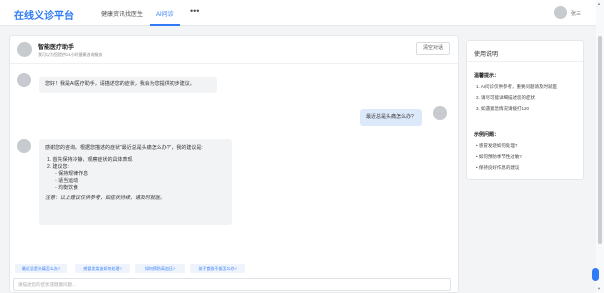  What do you see at coordinates (134, 13) in the screenshot?
I see `nav-item-find-doctor: 找医生` at bounding box center [134, 13].